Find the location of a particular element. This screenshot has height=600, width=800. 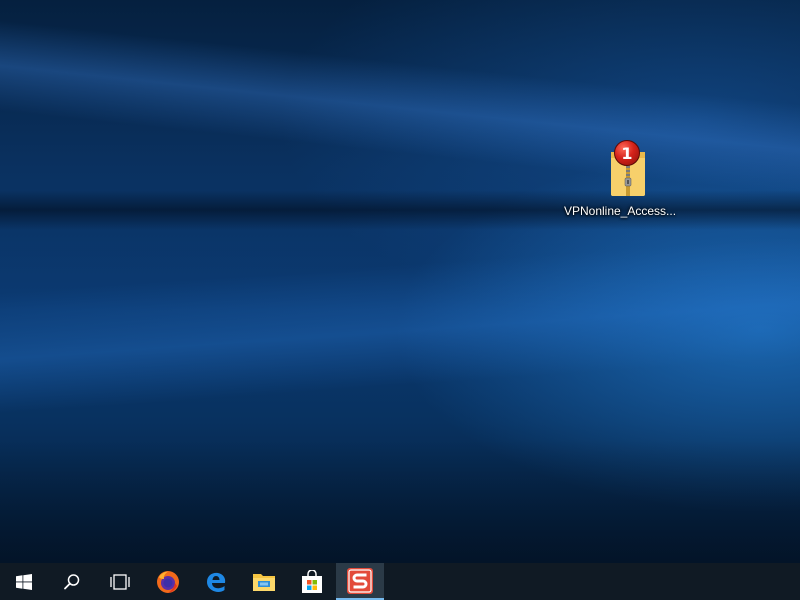

task-view-icon is located at coordinates (120, 581).